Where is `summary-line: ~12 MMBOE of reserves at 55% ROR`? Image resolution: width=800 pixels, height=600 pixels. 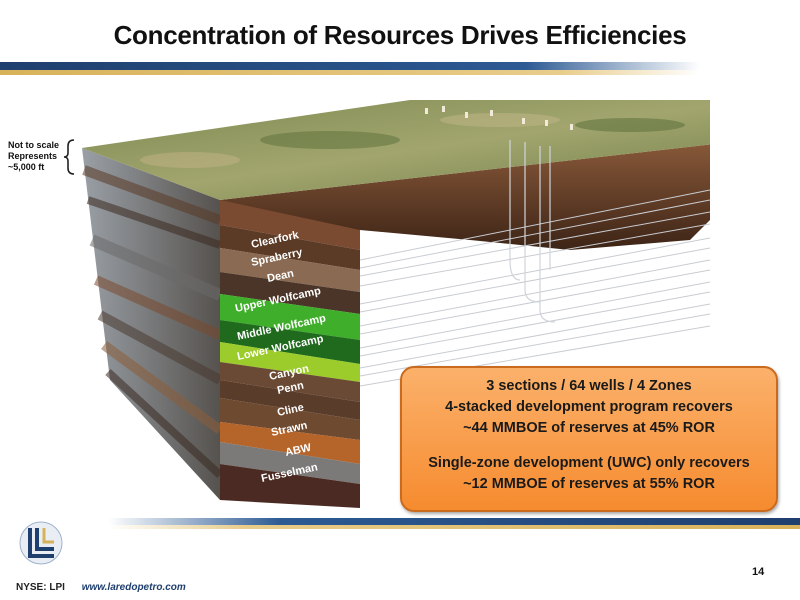
summary-line: ~12 MMBOE of reserves at 55% ROR is located at coordinates (589, 484).